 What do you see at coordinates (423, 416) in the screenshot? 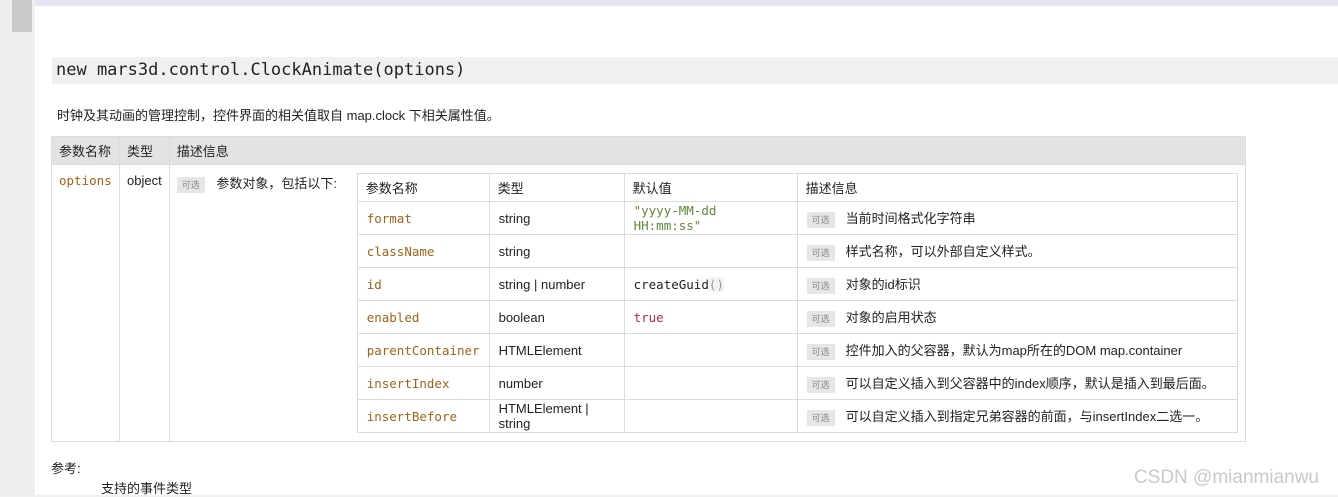
I see `nested-param-name: insertBefore` at bounding box center [423, 416].